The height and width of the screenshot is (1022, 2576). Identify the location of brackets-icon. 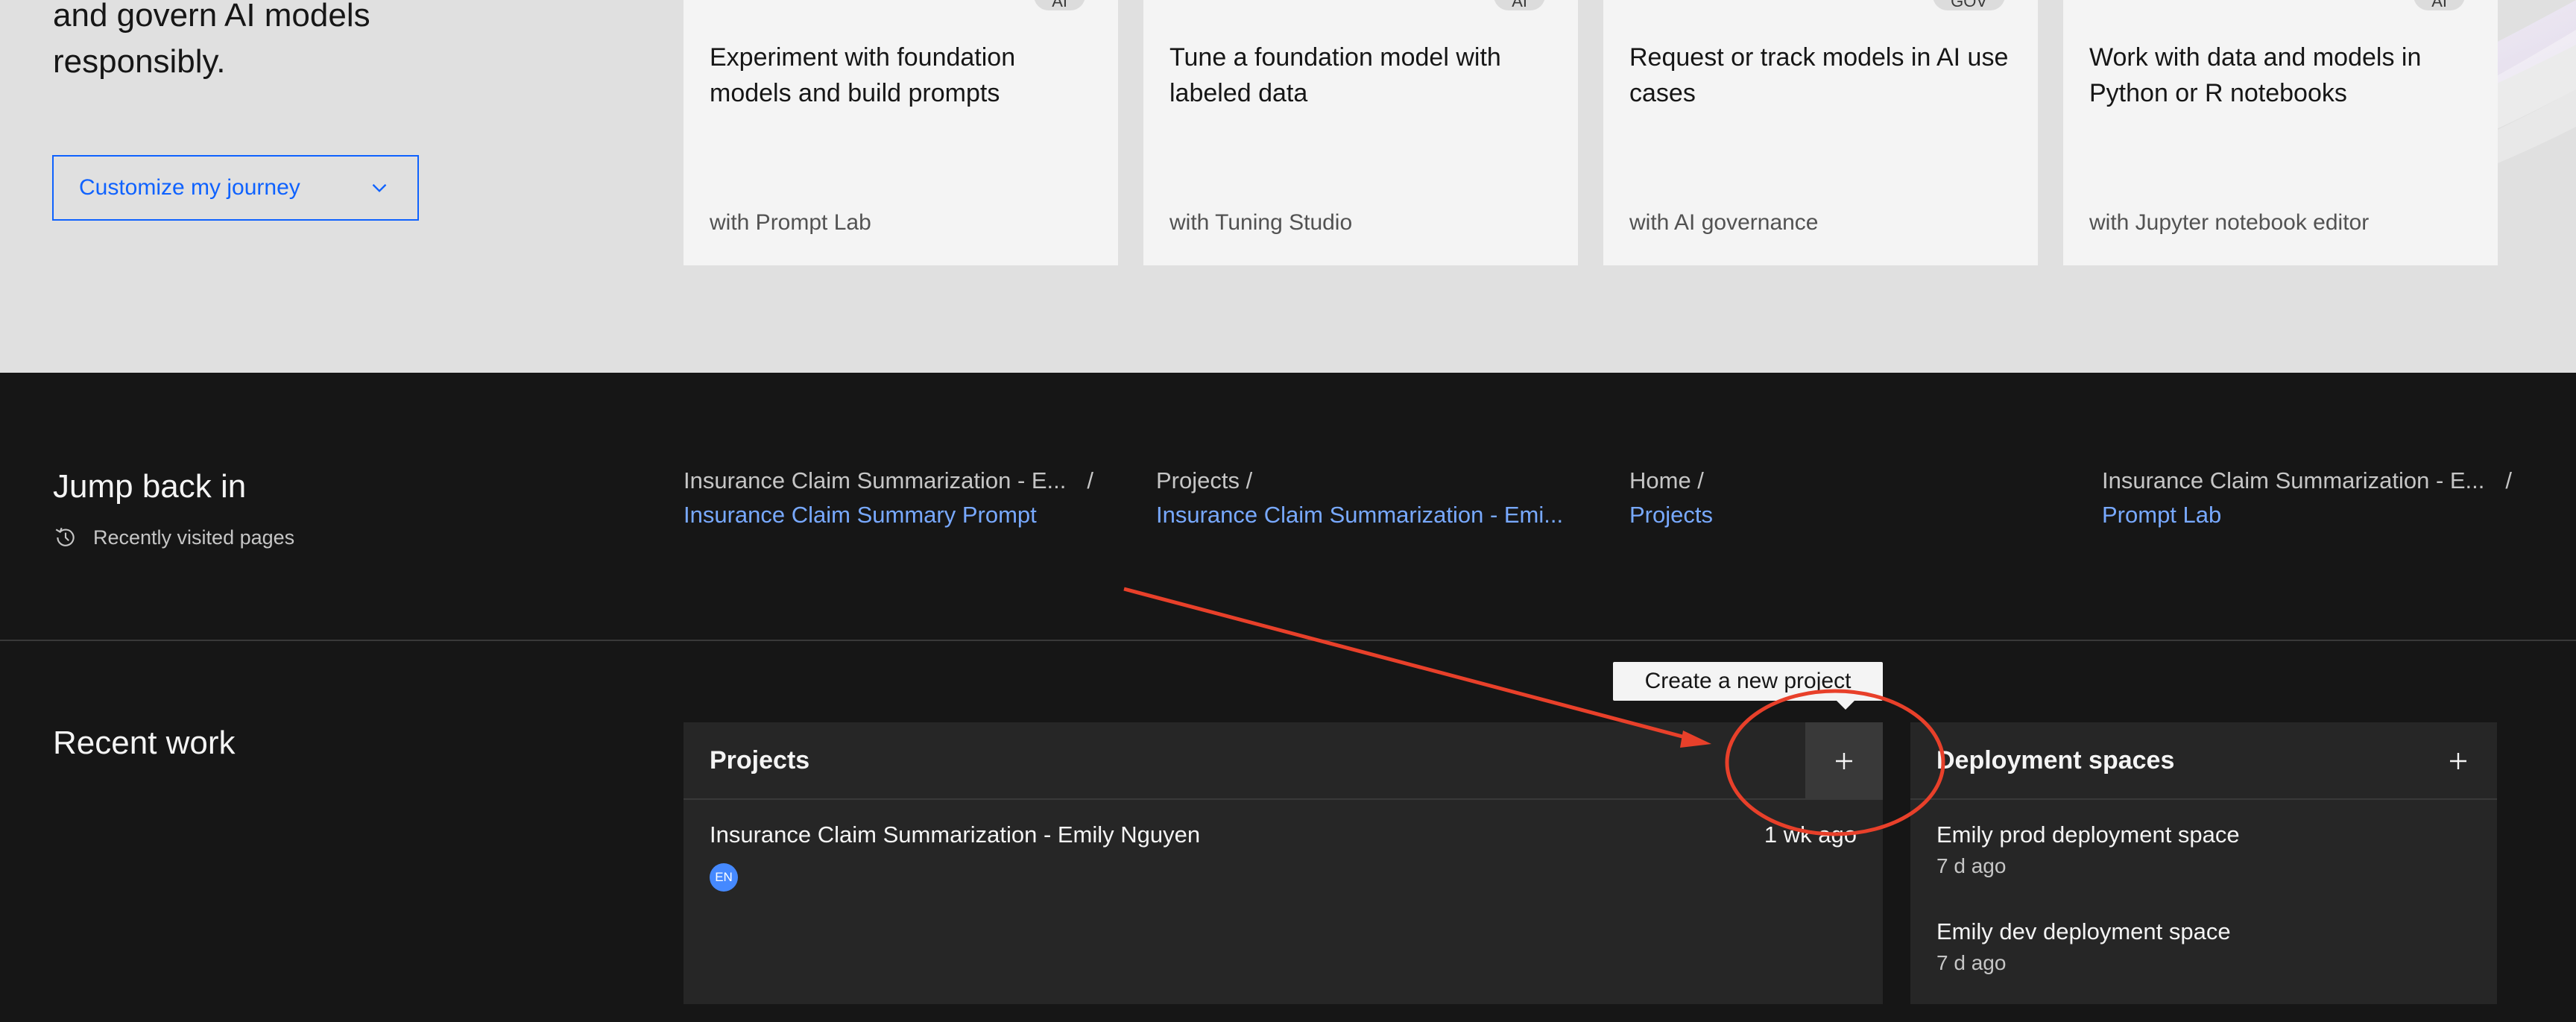
(728, 7).